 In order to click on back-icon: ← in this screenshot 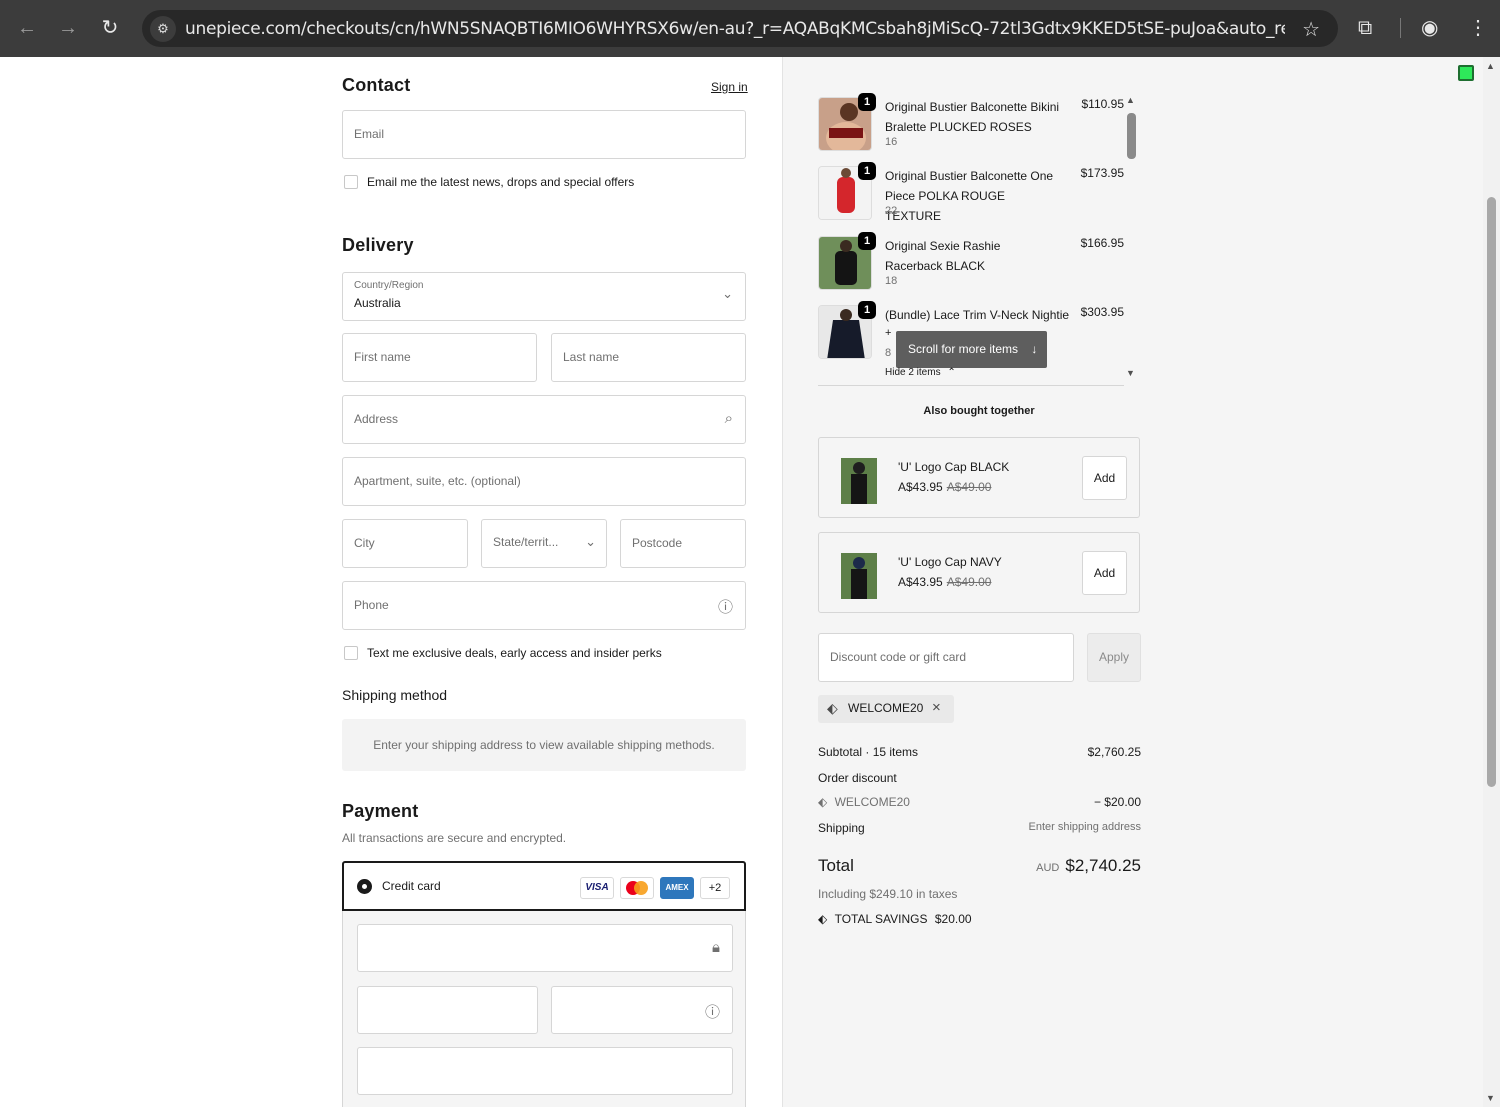, I will do `click(27, 28)`.